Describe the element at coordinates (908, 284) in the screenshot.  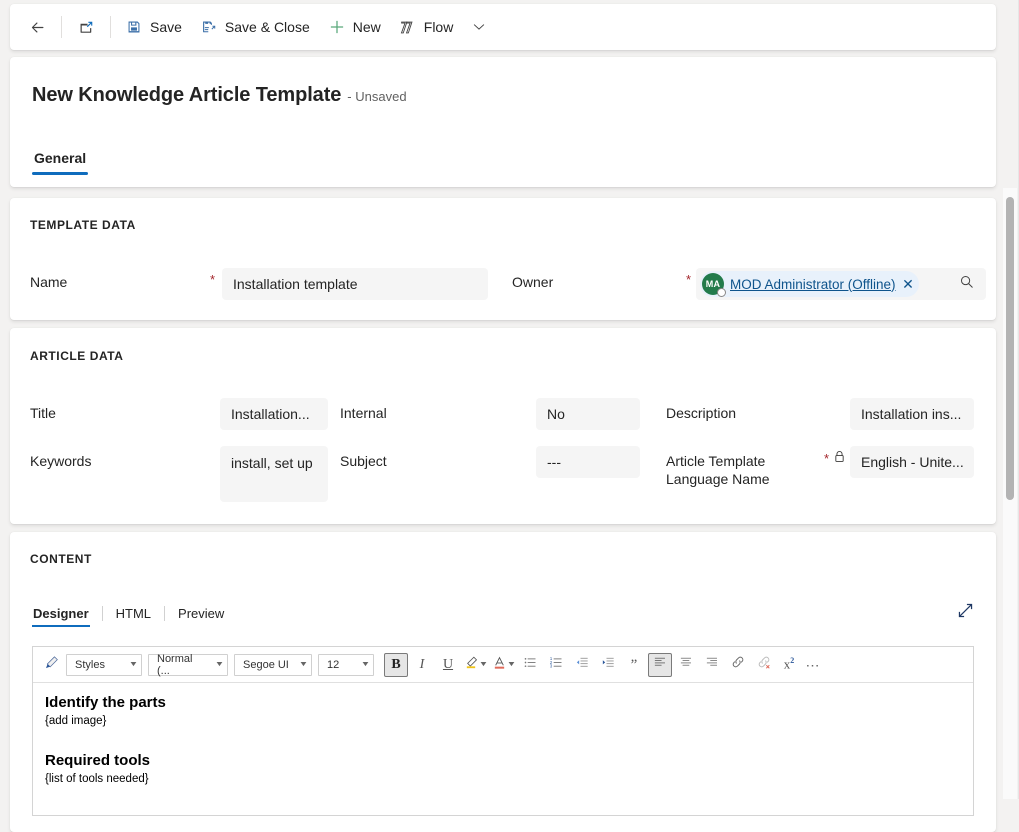
I see `close-icon: ✕` at that location.